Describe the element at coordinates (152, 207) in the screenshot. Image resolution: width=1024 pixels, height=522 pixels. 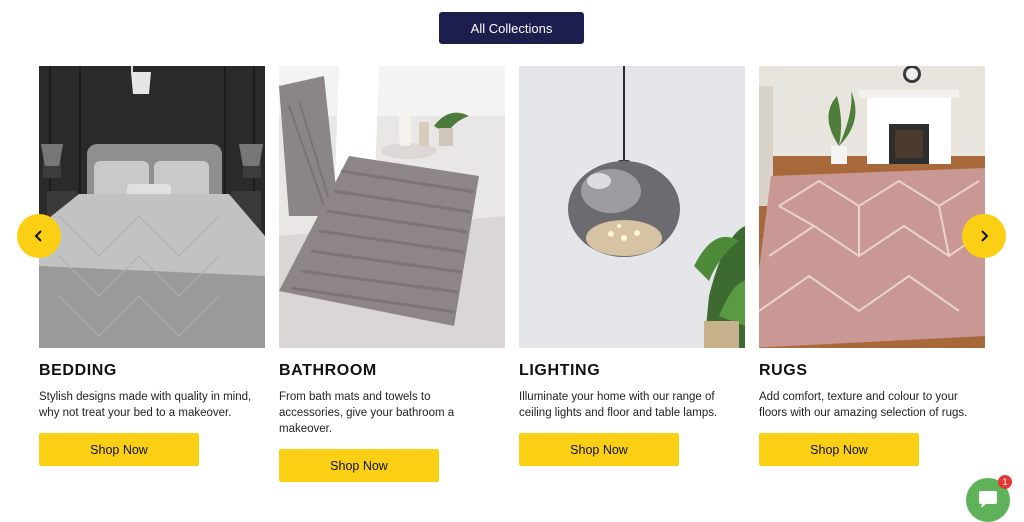
I see `bedding-image` at that location.